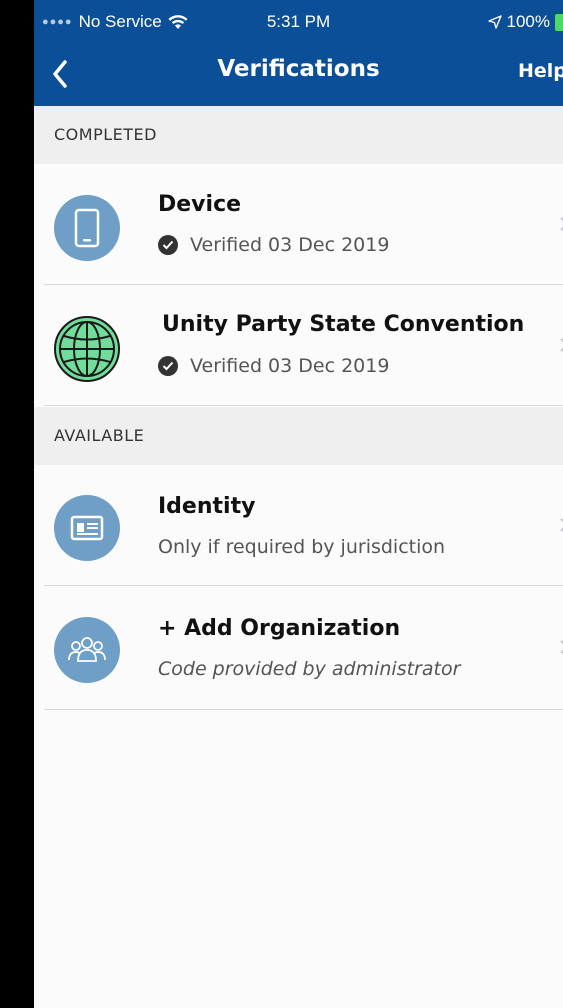 This screenshot has height=1008, width=563. What do you see at coordinates (87, 650) in the screenshot?
I see `group-icon` at bounding box center [87, 650].